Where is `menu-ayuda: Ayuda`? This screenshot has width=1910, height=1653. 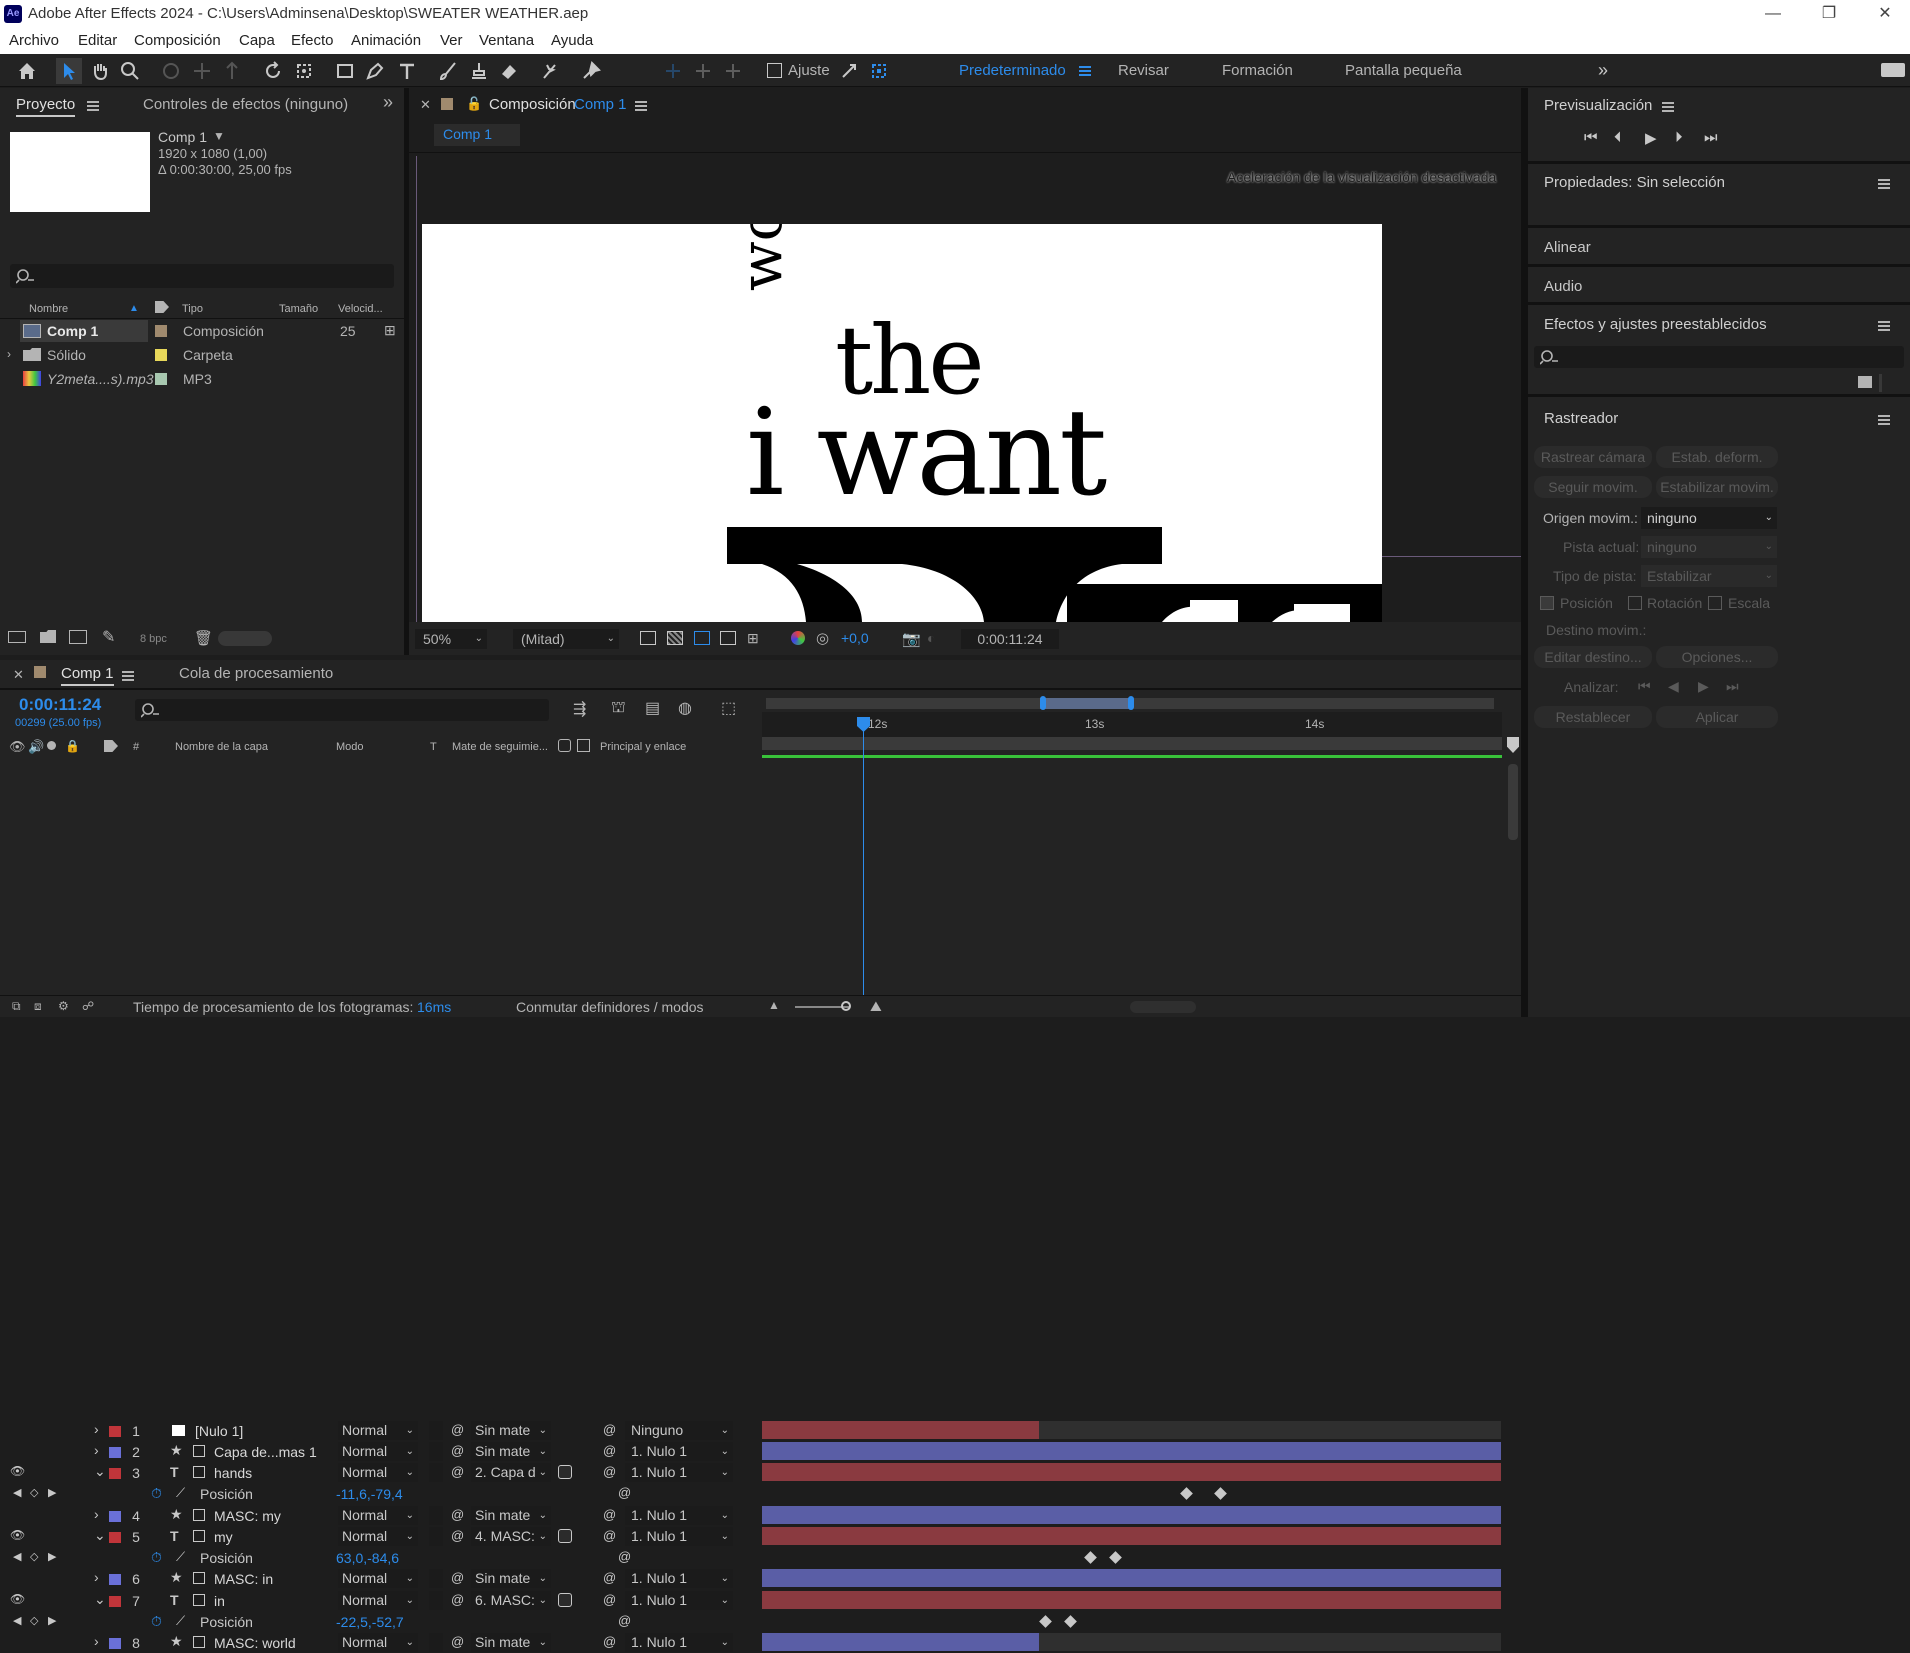
menu-ayuda: Ayuda is located at coordinates (572, 40).